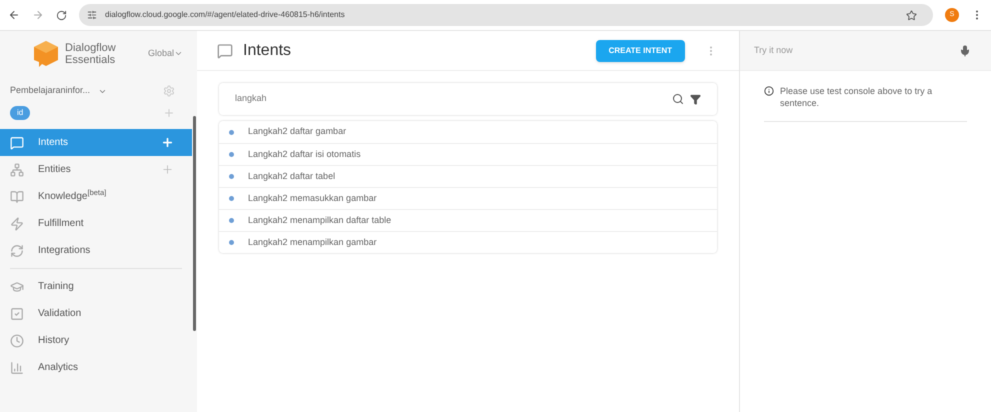  Describe the element at coordinates (59, 368) in the screenshot. I see `sidebar-item-label: Analytics` at that location.